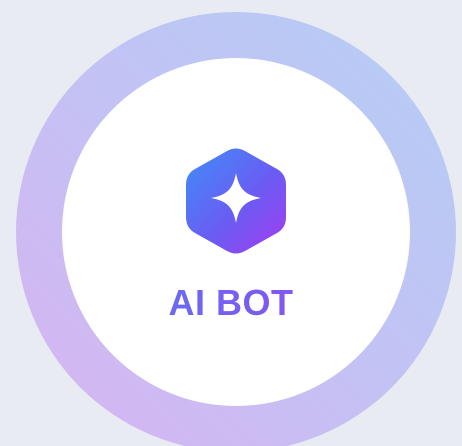 This screenshot has width=462, height=446. I want to click on badge-title: AI BOT, so click(231, 303).